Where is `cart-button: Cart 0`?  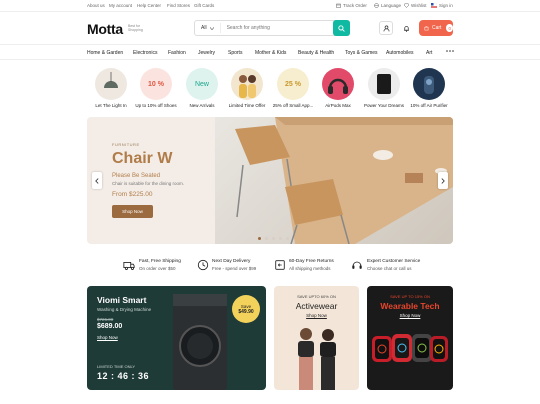
cart-button: Cart 0 is located at coordinates (436, 28).